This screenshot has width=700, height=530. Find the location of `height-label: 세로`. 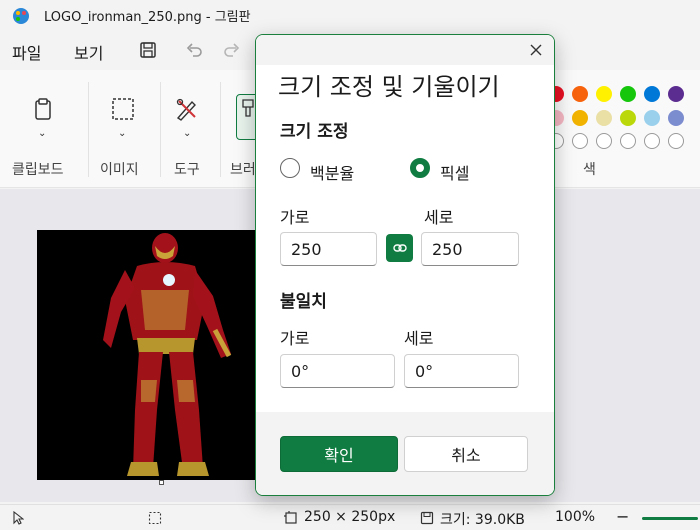

height-label: 세로 is located at coordinates (439, 217).